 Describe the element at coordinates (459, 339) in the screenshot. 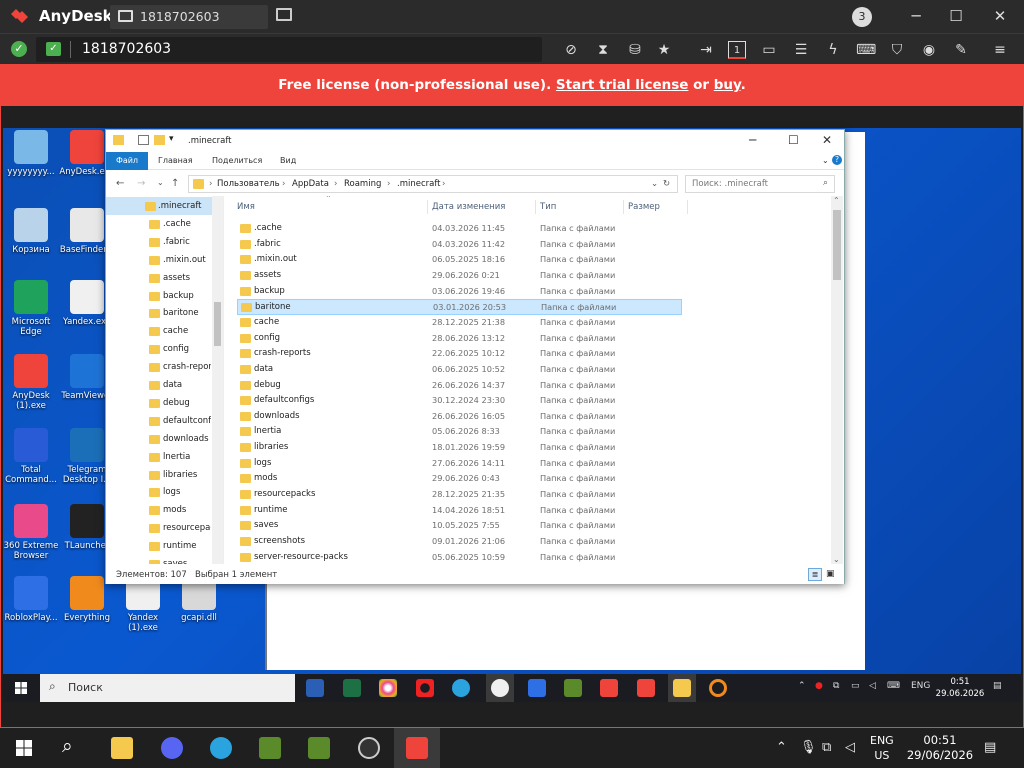

I see `table-row: config 28.06.2026 13:12 Папка с файлами` at that location.